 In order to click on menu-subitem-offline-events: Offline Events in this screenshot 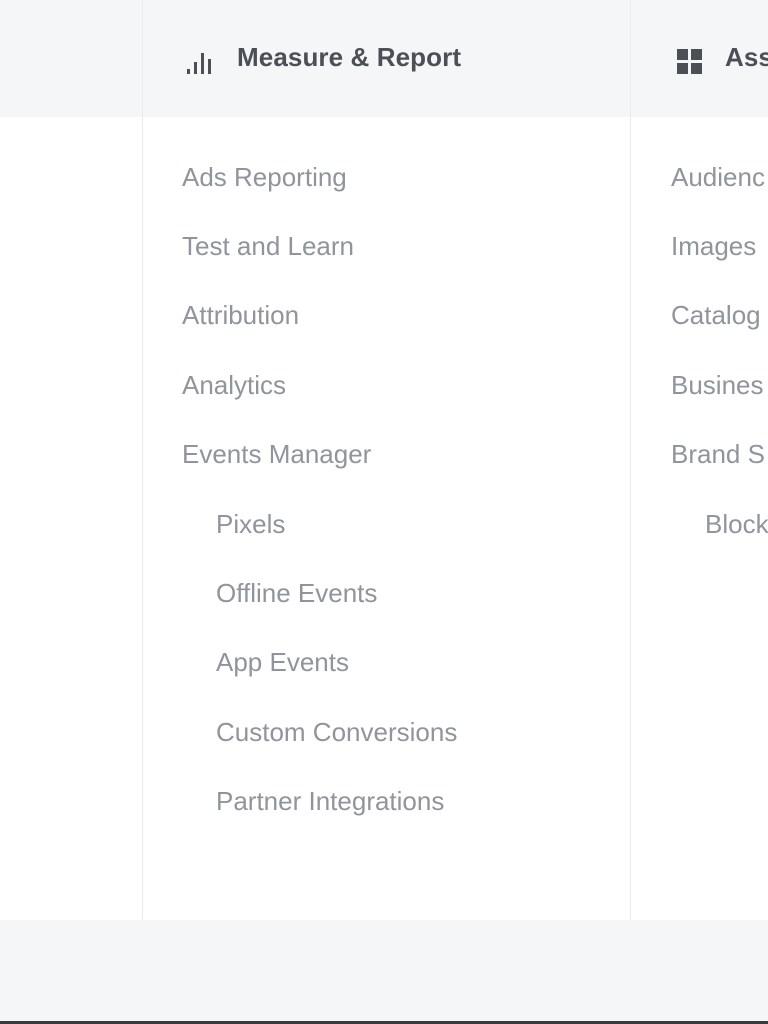, I will do `click(296, 593)`.